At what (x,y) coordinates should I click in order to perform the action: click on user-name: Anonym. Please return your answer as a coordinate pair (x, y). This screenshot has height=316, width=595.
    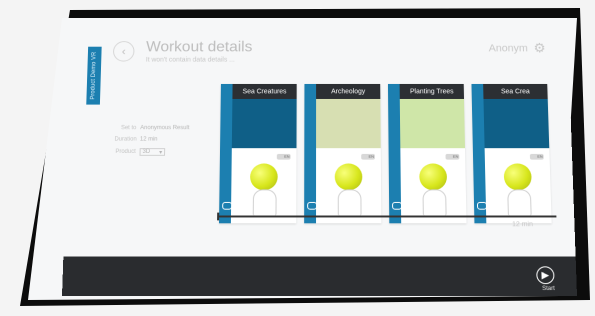
    Looking at the image, I should click on (508, 49).